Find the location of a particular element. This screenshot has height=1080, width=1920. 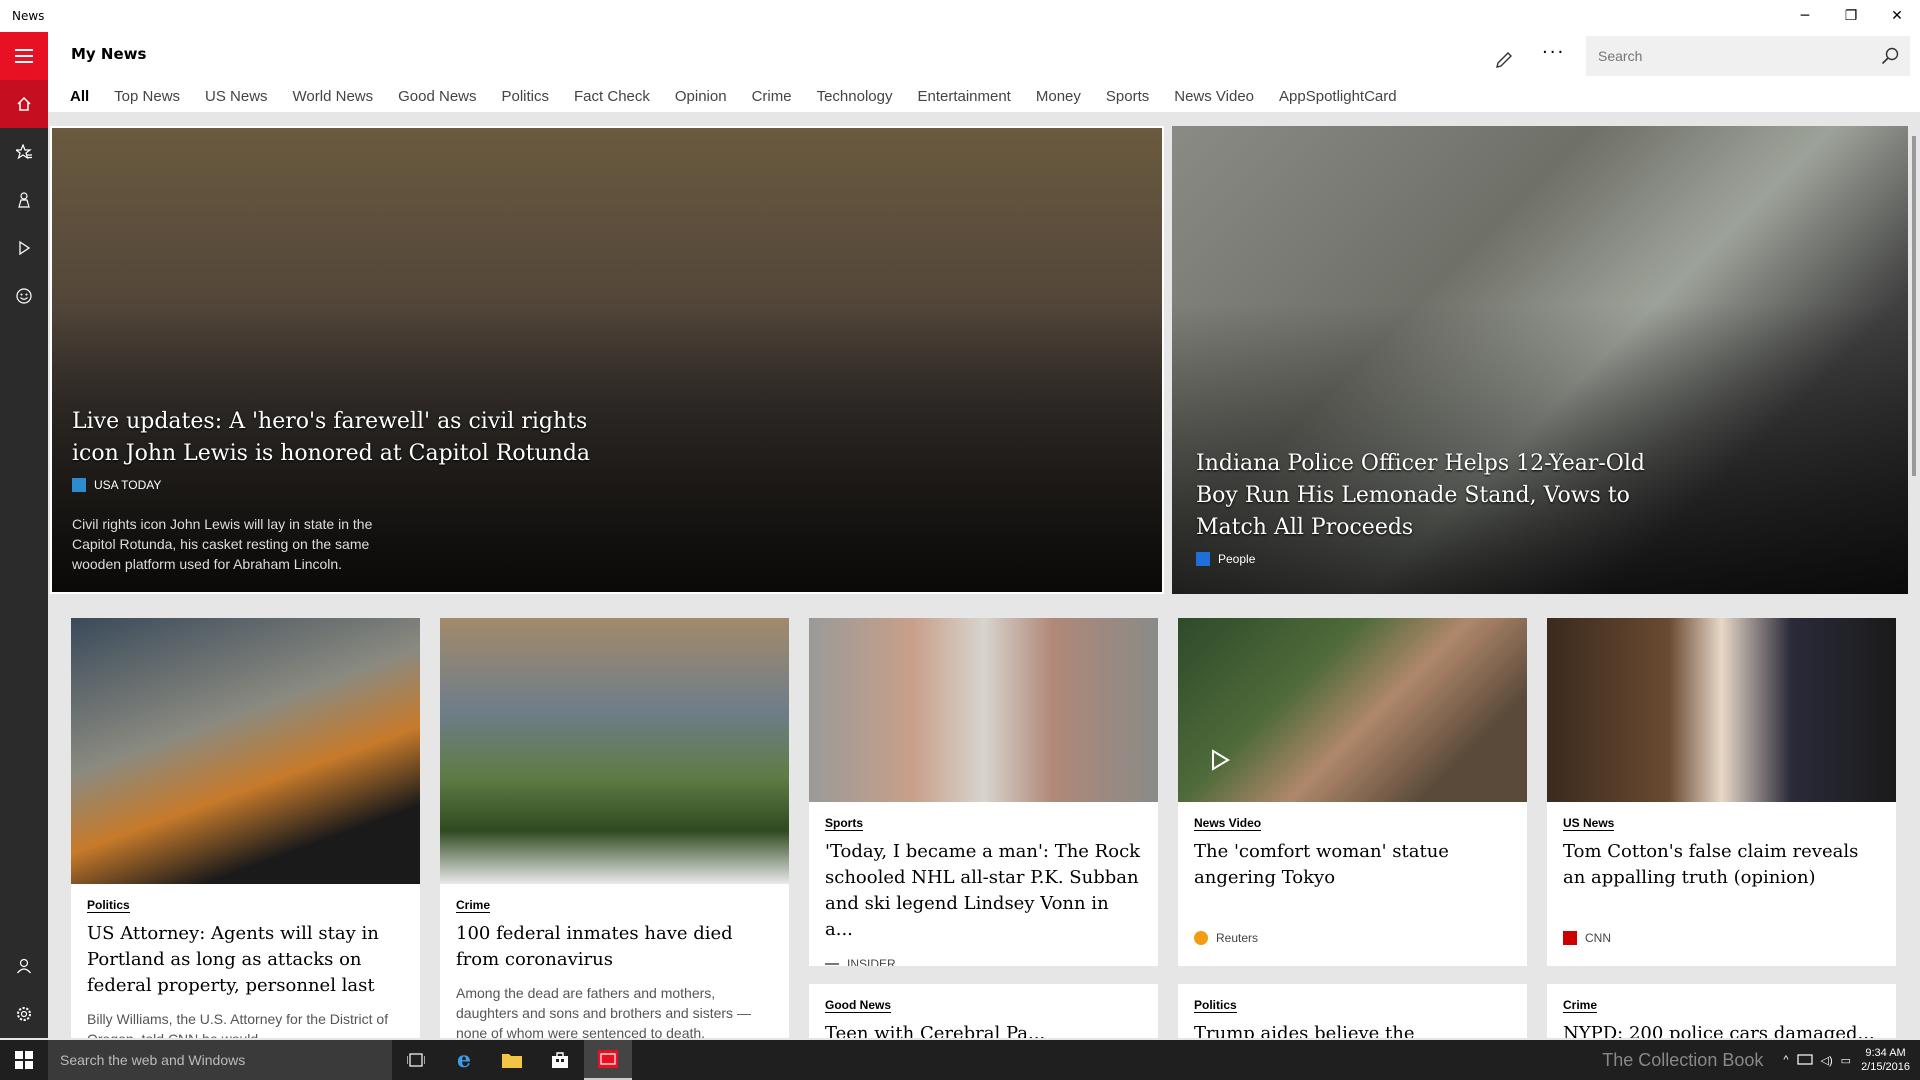

maximize-button: ❐ is located at coordinates (1851, 16).